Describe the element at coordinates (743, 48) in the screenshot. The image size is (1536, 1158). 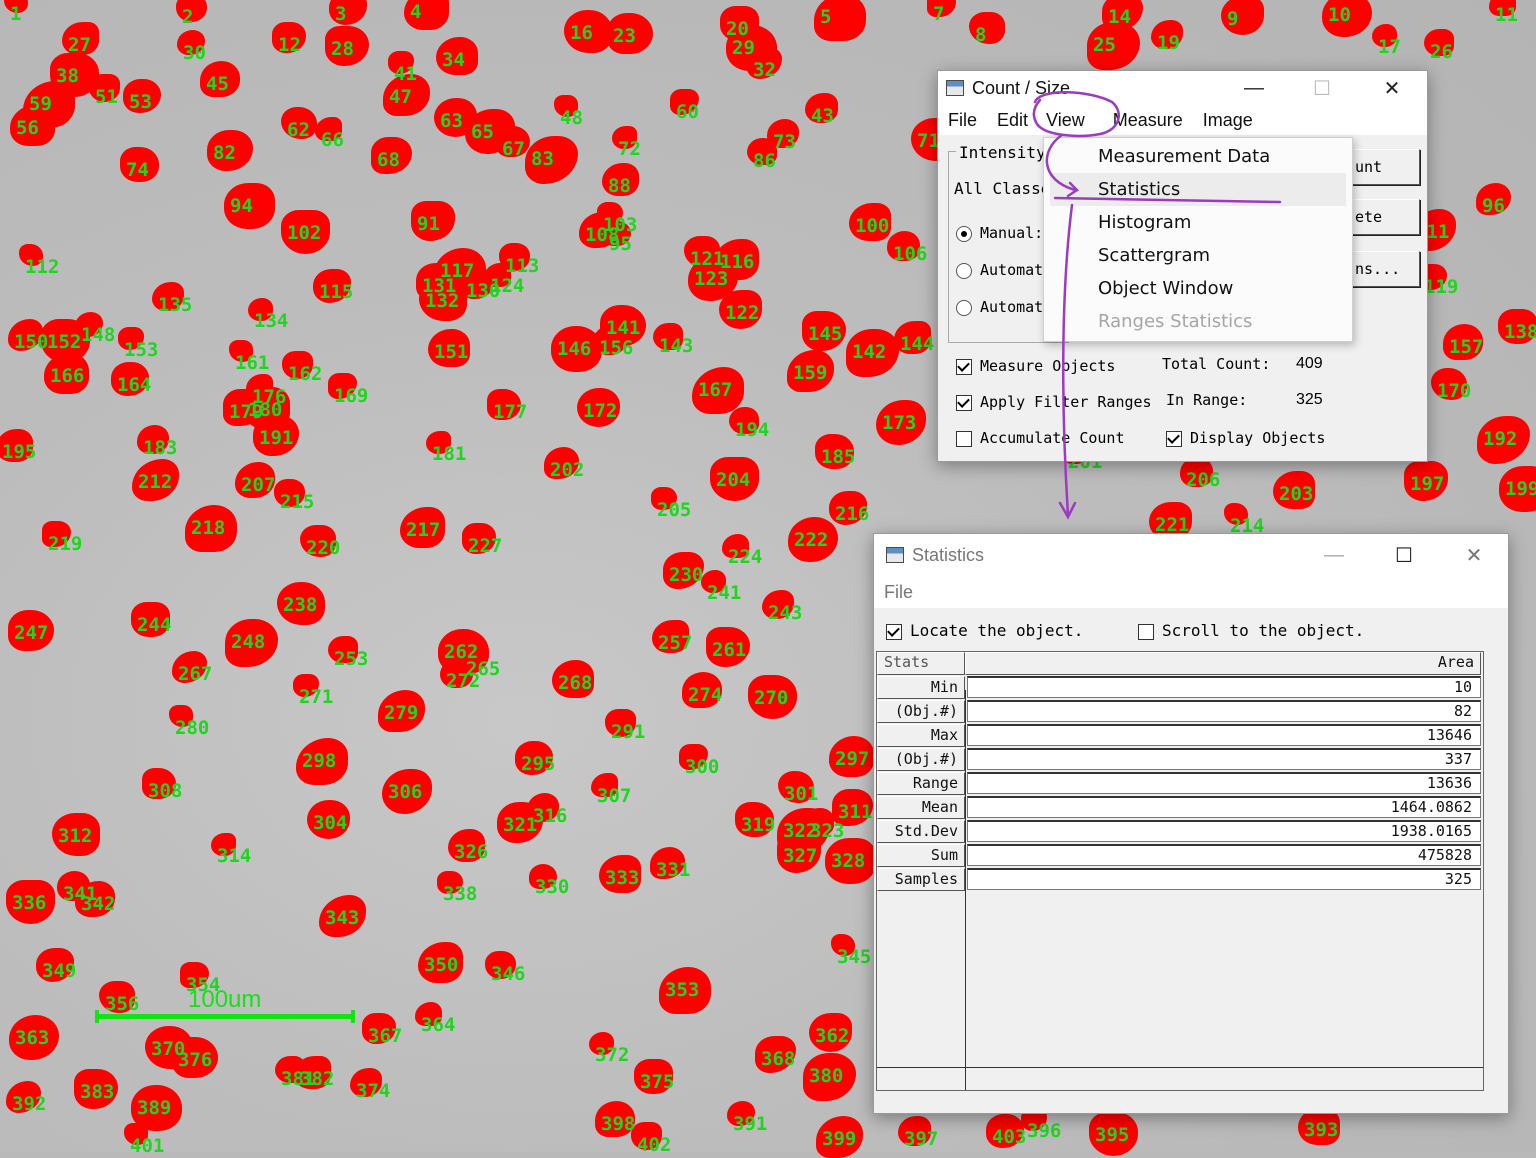
I see `particle-label: 29` at that location.